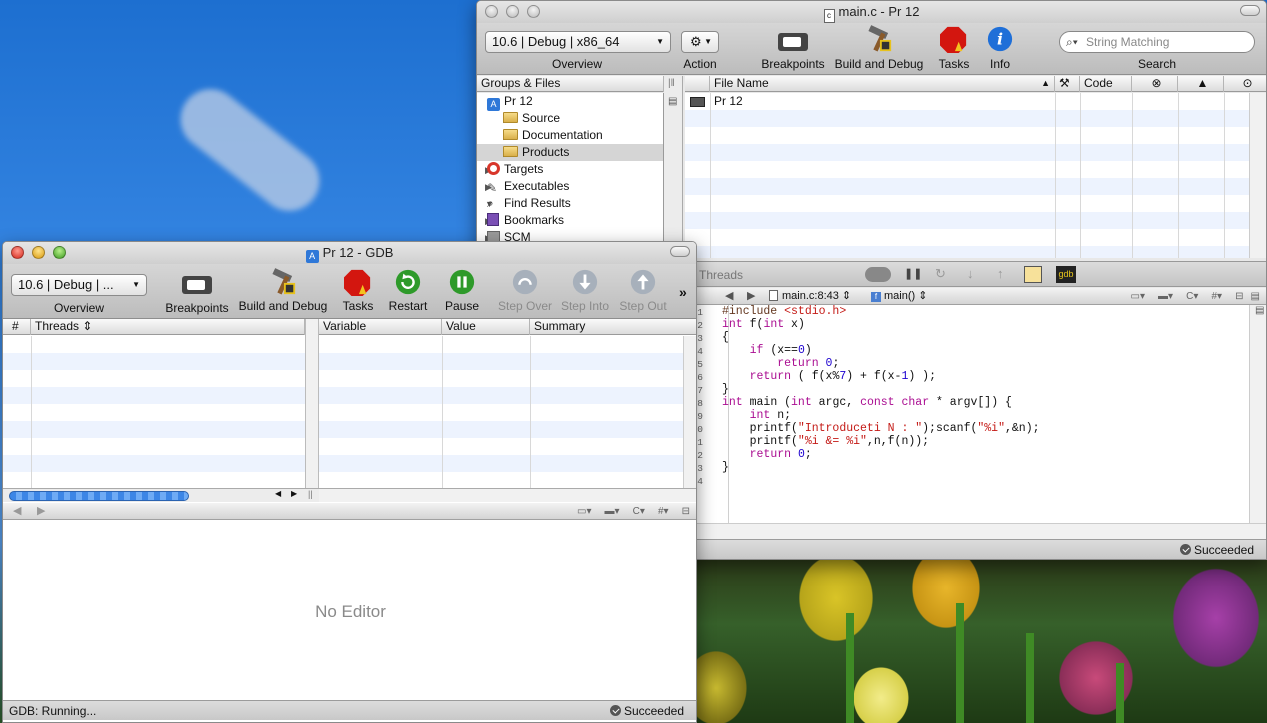 The image size is (1267, 723). What do you see at coordinates (697, 102) in the screenshot?
I see `application-icon` at bounding box center [697, 102].